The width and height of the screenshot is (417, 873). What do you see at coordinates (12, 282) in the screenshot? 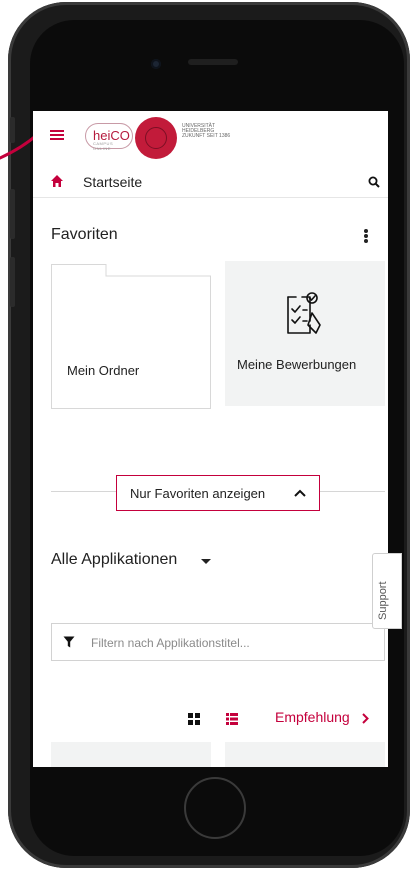
I see `volume-down-button` at bounding box center [12, 282].